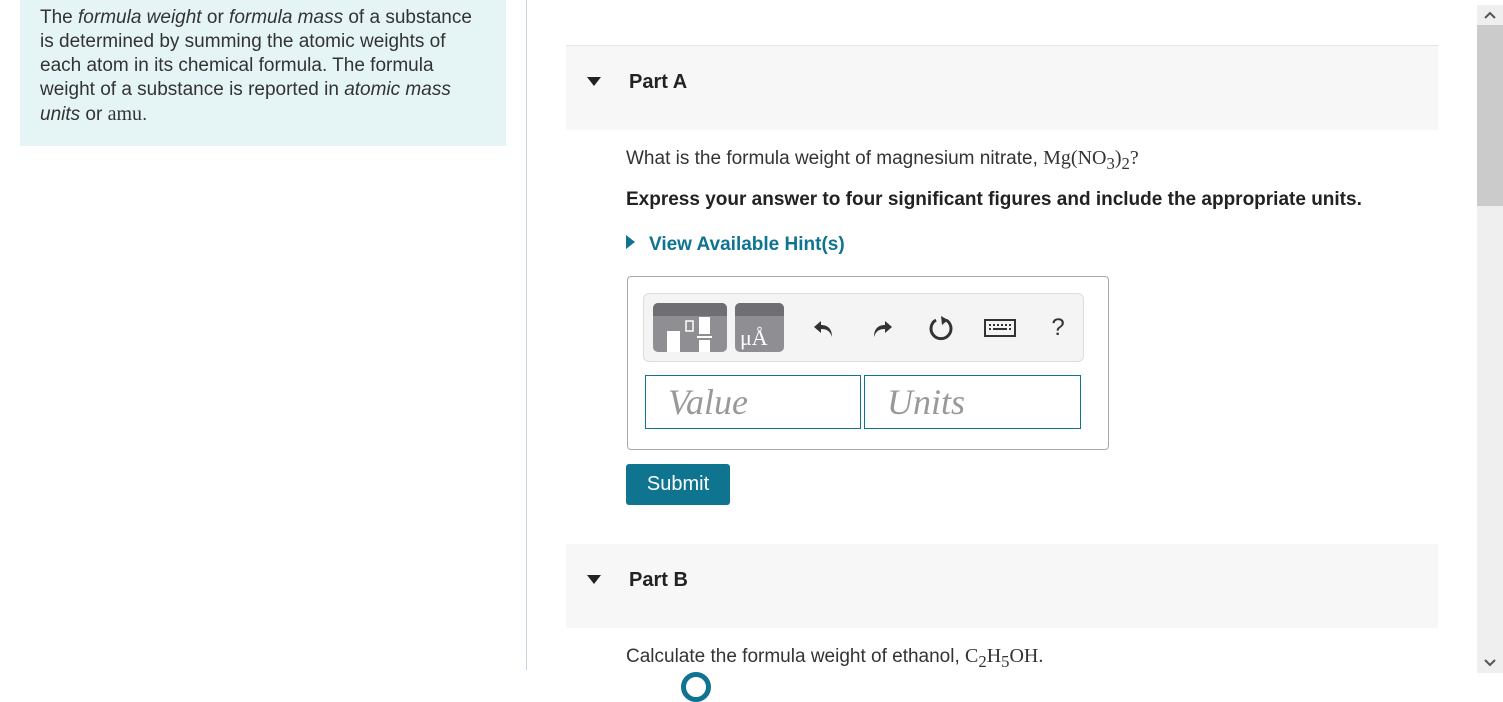 The image size is (1503, 702). What do you see at coordinates (1002, 88) in the screenshot?
I see `part-a-header: Part A` at bounding box center [1002, 88].